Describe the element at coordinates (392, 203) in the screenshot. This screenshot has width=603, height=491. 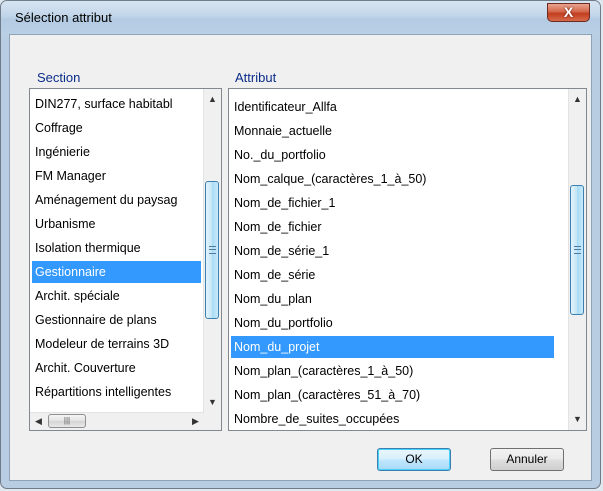
I see `attribut-list-item: Nom_de_fichier_1` at that location.